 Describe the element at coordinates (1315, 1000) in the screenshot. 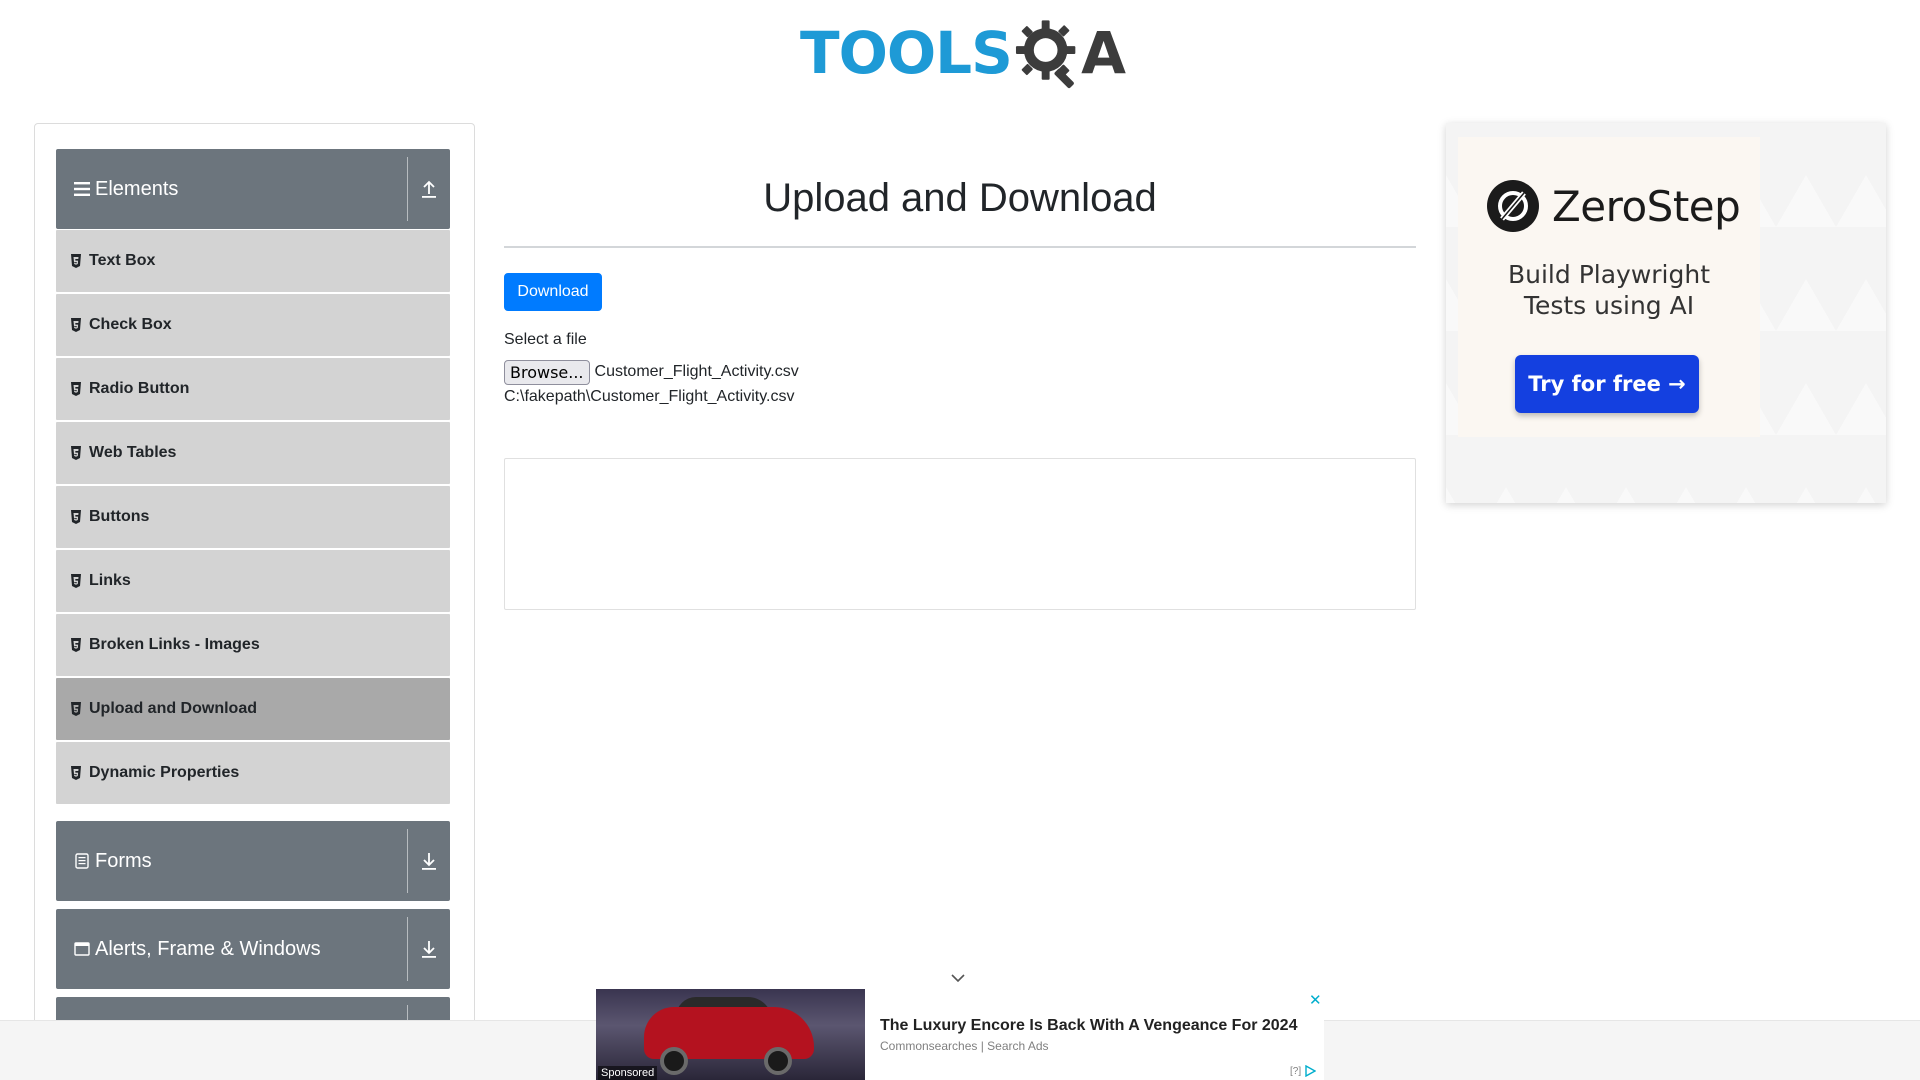

I see `close-icon: ✕` at that location.